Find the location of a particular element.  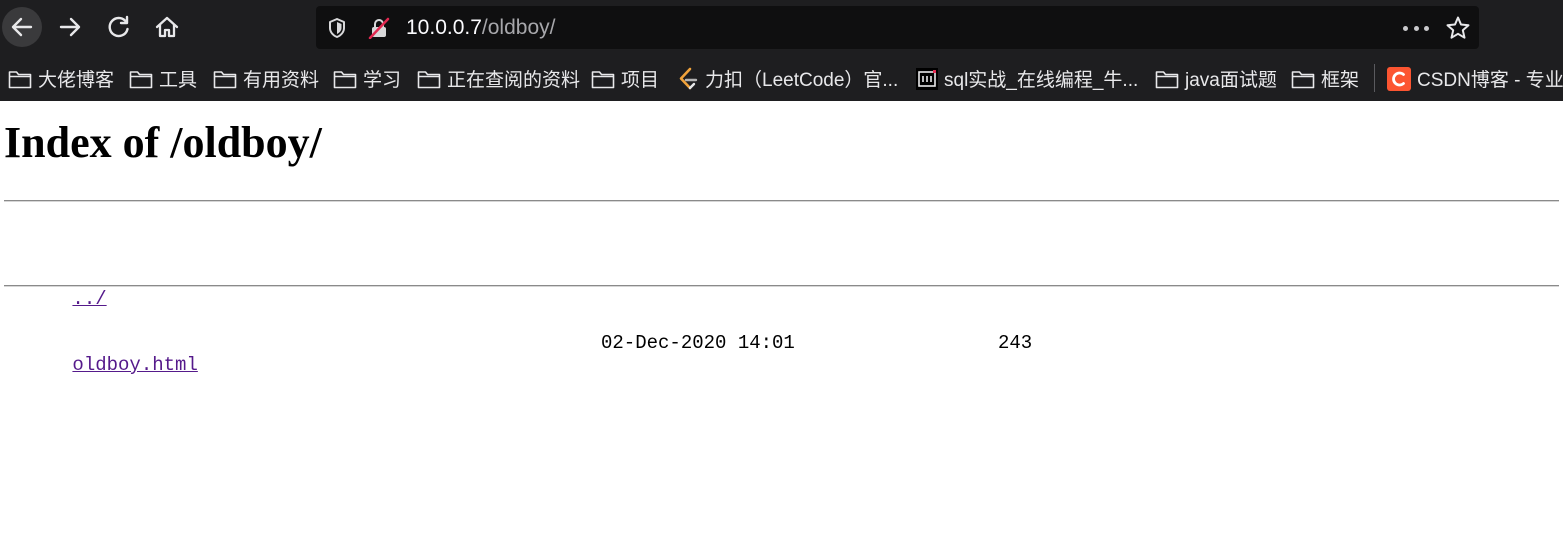

listing-row-file: oldboy.html 02-Dec-2020 14:01 243 is located at coordinates (518, 354).